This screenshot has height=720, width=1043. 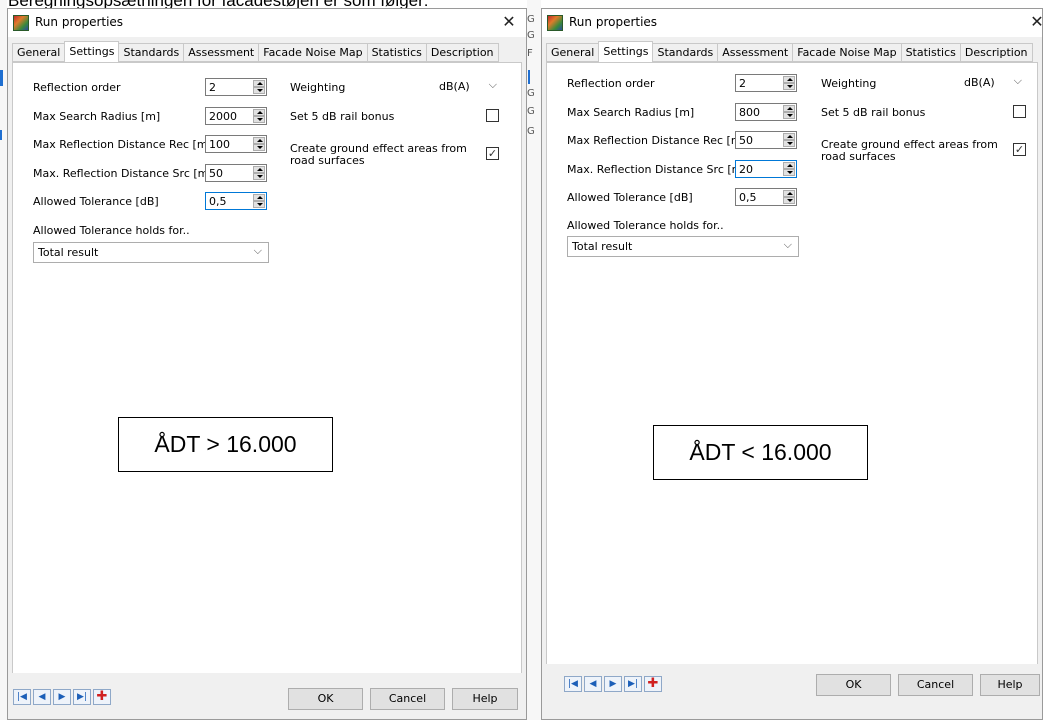 I want to click on rail-bonus-label: Set 5 dB rail bonus, so click(x=342, y=116).